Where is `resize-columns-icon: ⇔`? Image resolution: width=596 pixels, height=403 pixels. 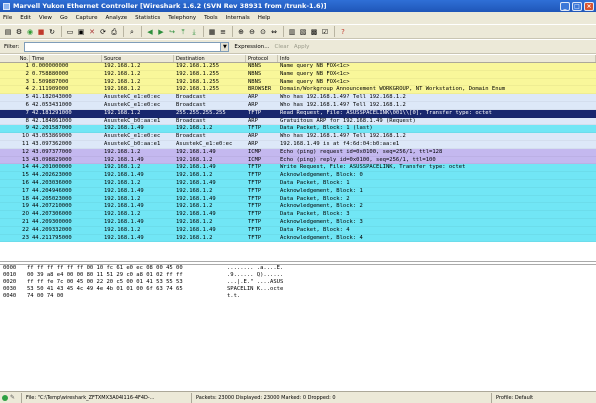 resize-columns-icon: ⇔ is located at coordinates (274, 32).